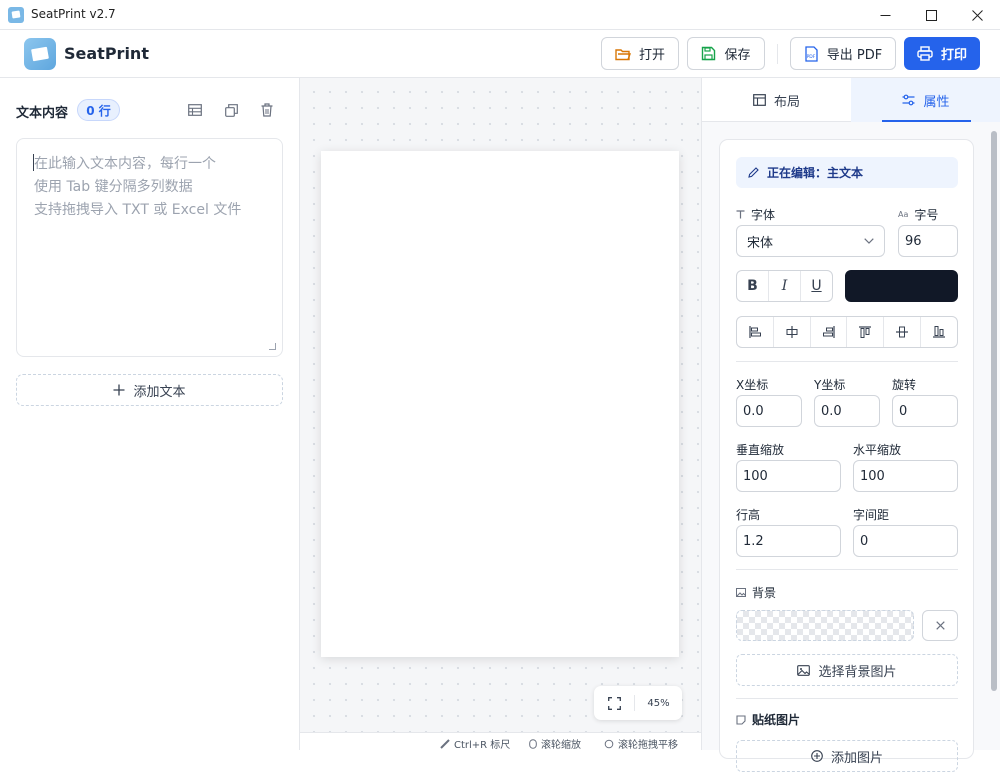 Image resolution: width=1000 pixels, height=772 pixels. I want to click on export-pdf-label: 导出 PDF, so click(854, 55).